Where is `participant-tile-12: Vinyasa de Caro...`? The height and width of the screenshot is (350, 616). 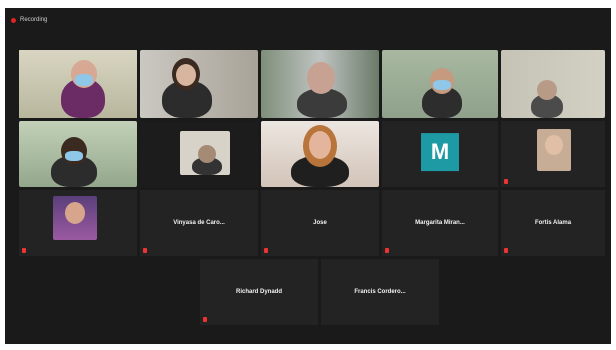
participant-tile-12: Vinyasa de Caro... is located at coordinates (199, 223).